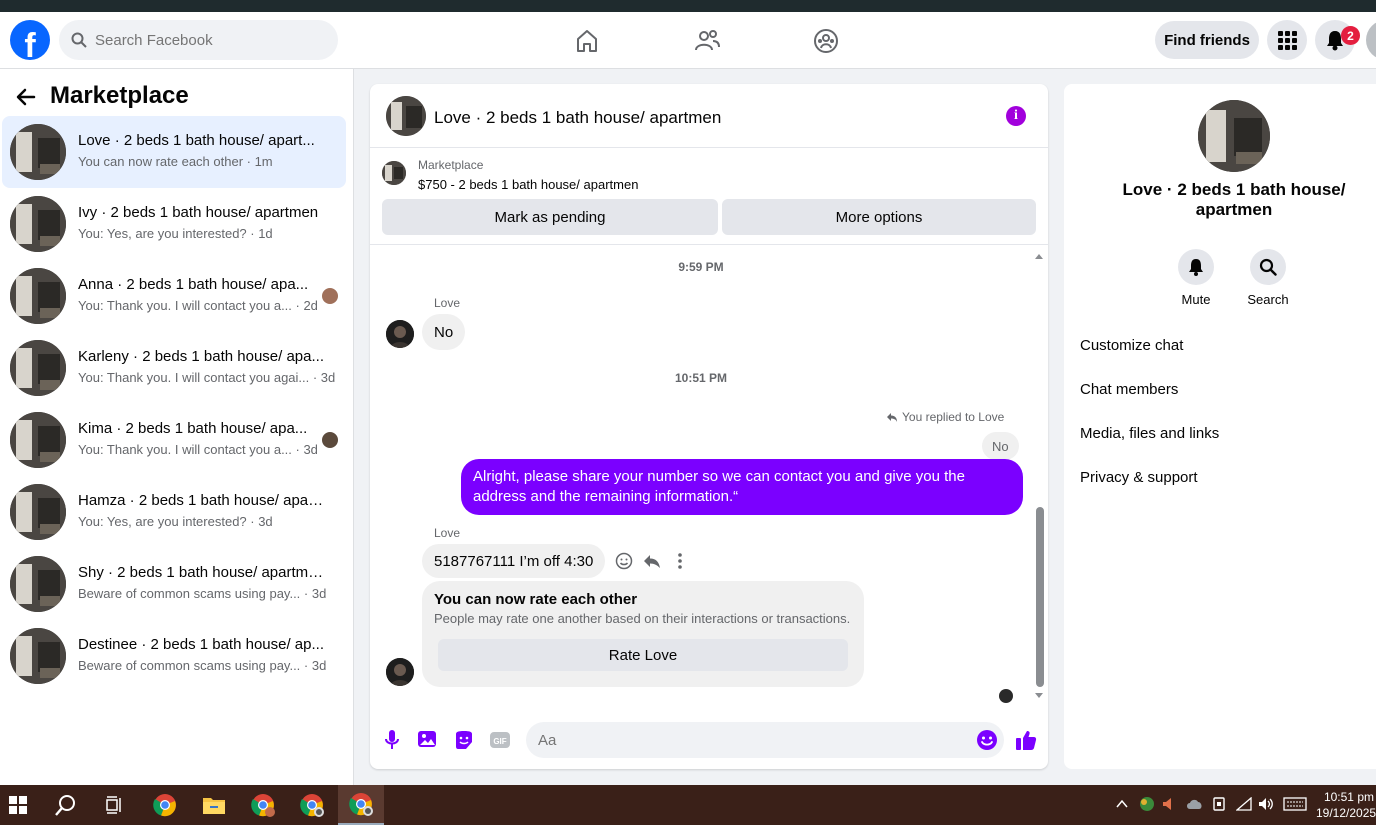 The width and height of the screenshot is (1376, 825). What do you see at coordinates (392, 740) in the screenshot?
I see `microphone-icon` at bounding box center [392, 740].